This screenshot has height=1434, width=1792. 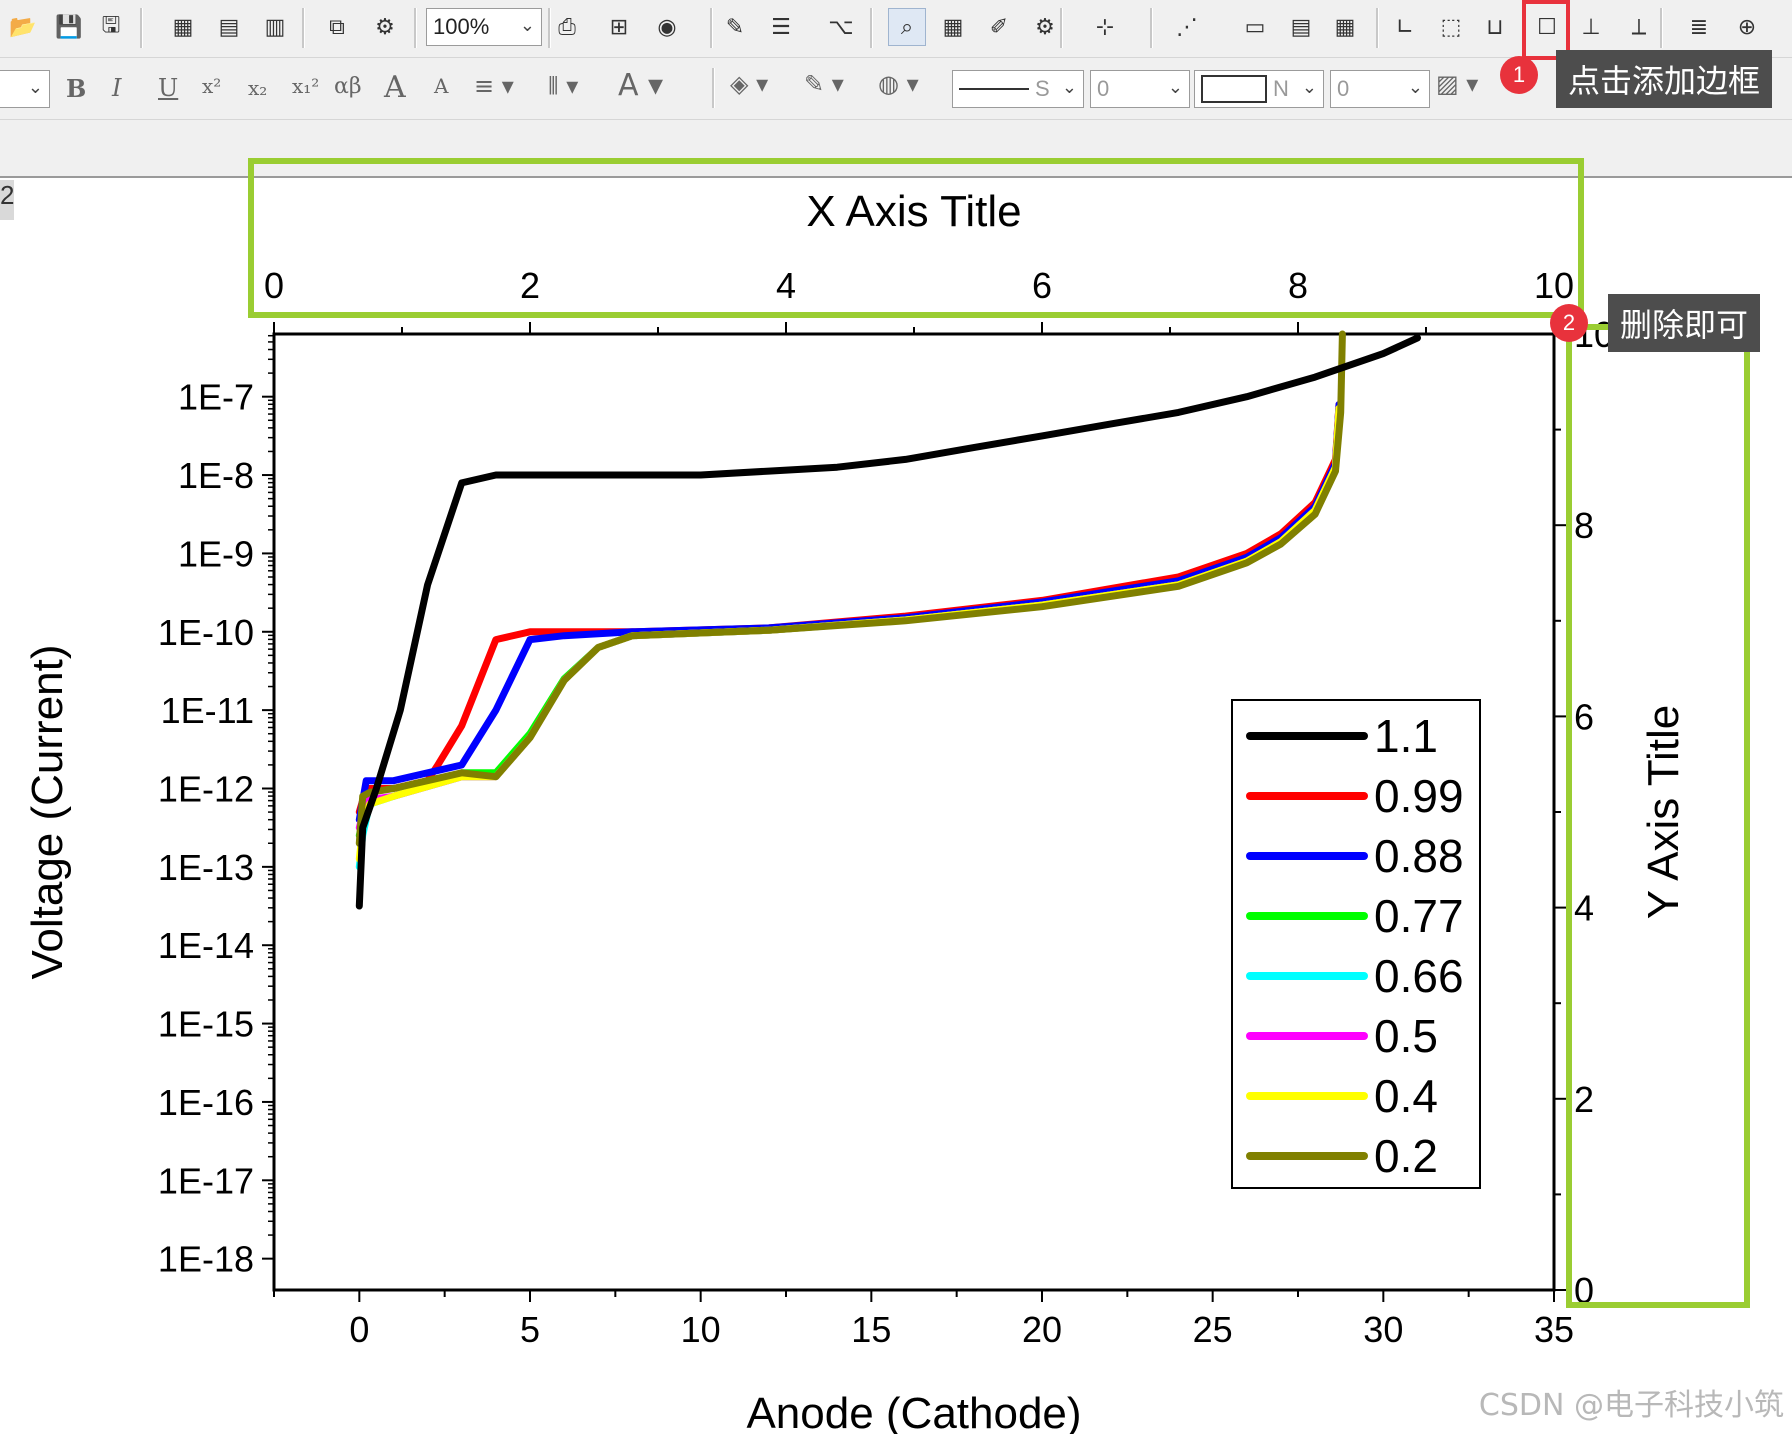 What do you see at coordinates (1569, 323) in the screenshot?
I see `step-2-badge: 2` at bounding box center [1569, 323].